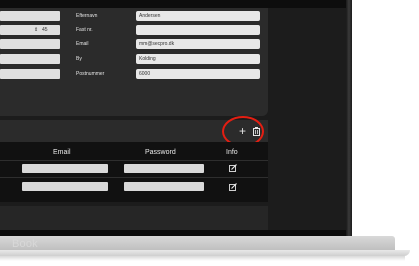 This screenshot has height=266, width=419. I want to click on field-label-efternavn: Efternavn, so click(87, 16).